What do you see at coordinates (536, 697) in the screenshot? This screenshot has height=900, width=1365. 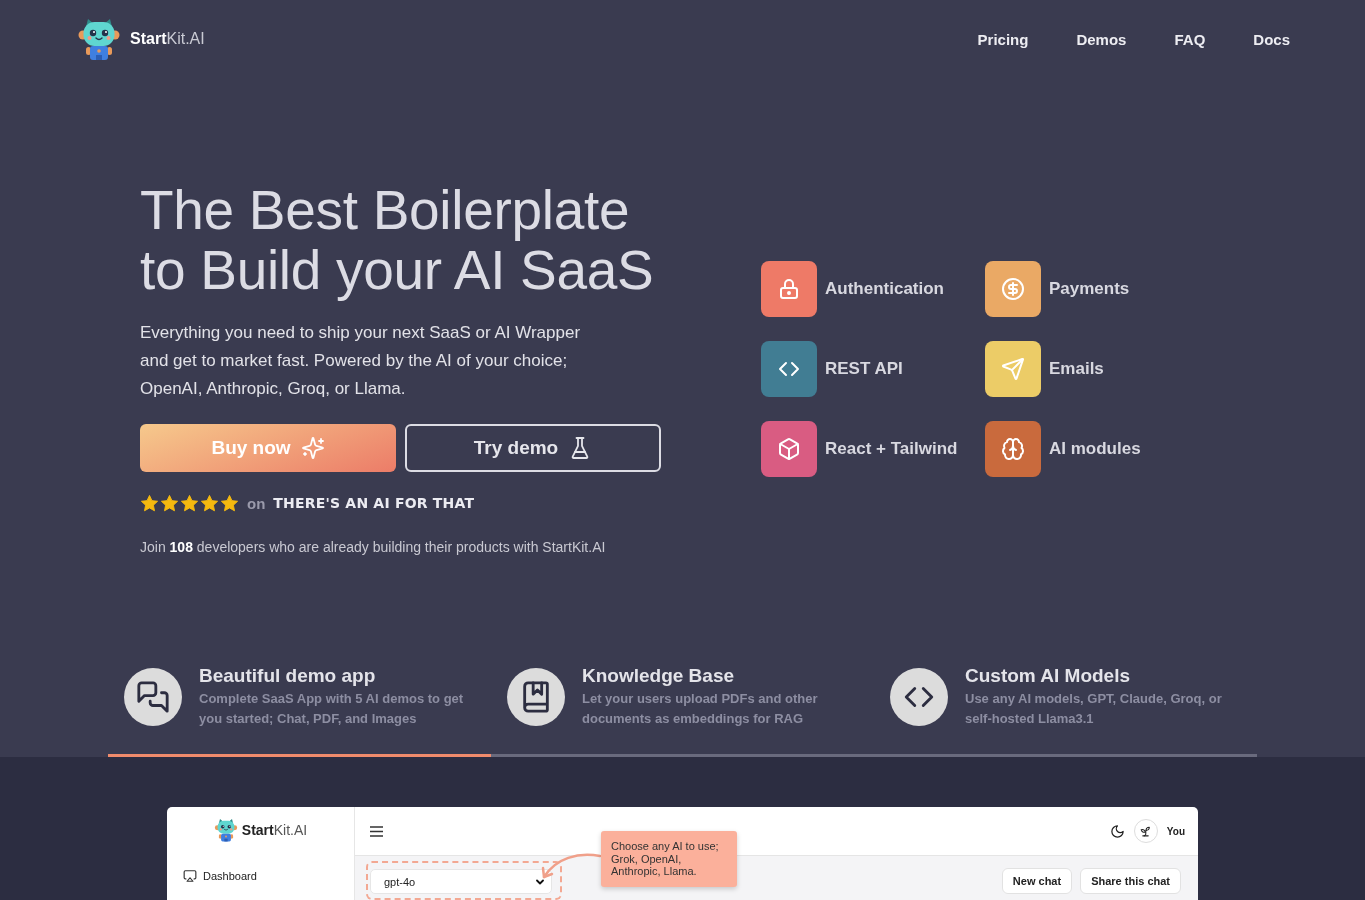 I see `bookmarked-book-icon` at bounding box center [536, 697].